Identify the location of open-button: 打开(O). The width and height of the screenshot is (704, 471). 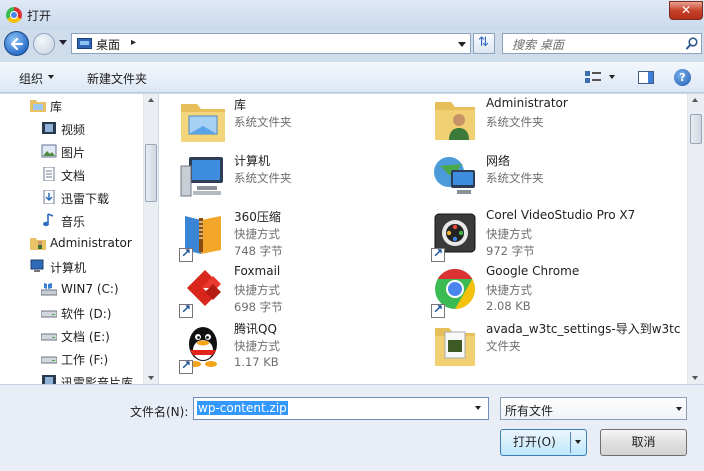
(543, 442).